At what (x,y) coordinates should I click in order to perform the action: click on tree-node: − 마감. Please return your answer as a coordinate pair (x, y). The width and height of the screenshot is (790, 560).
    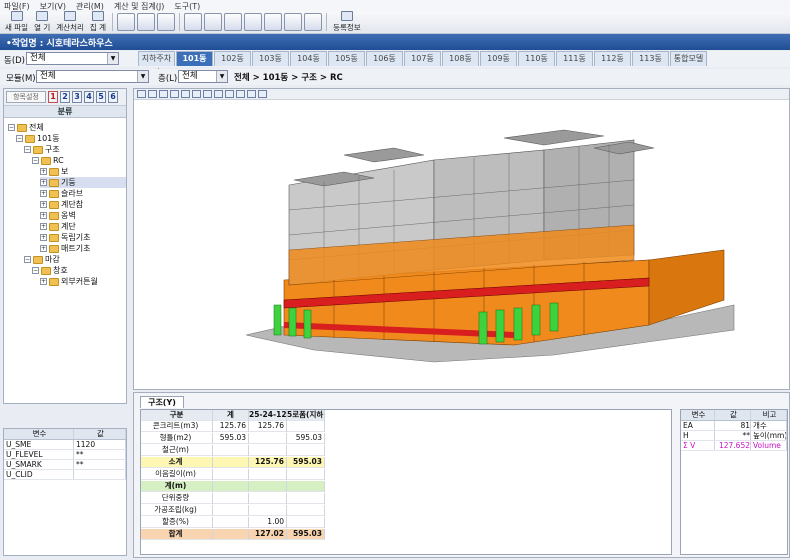
    Looking at the image, I should click on (75, 259).